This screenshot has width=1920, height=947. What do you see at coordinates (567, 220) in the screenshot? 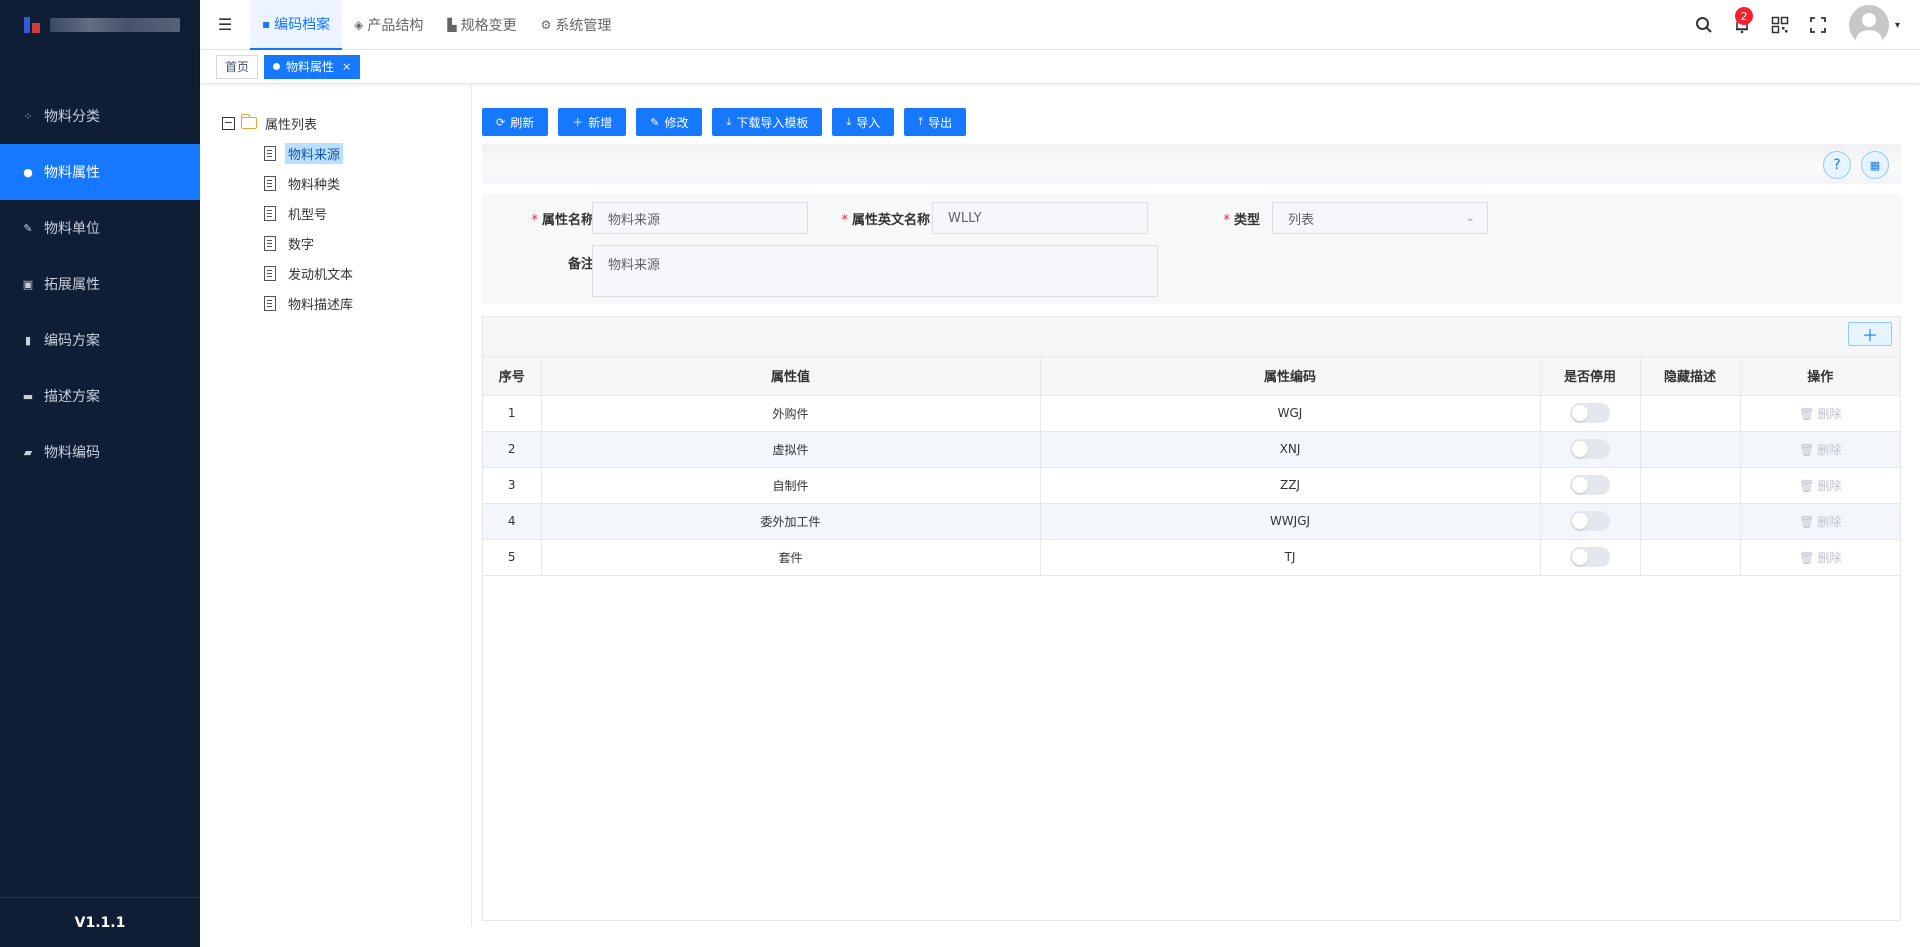
I see `label-text: 属性名称` at bounding box center [567, 220].